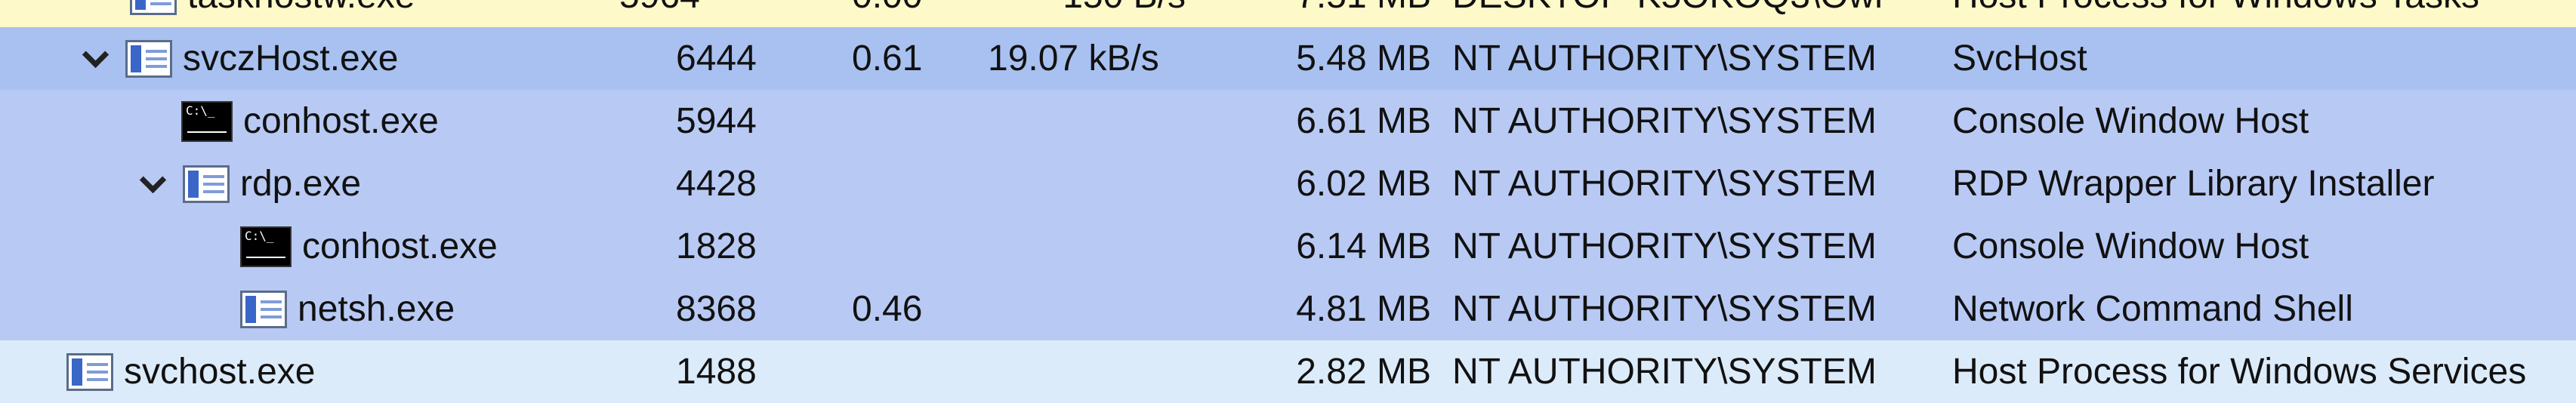  I want to click on process-name: svchost.exe, so click(220, 372).